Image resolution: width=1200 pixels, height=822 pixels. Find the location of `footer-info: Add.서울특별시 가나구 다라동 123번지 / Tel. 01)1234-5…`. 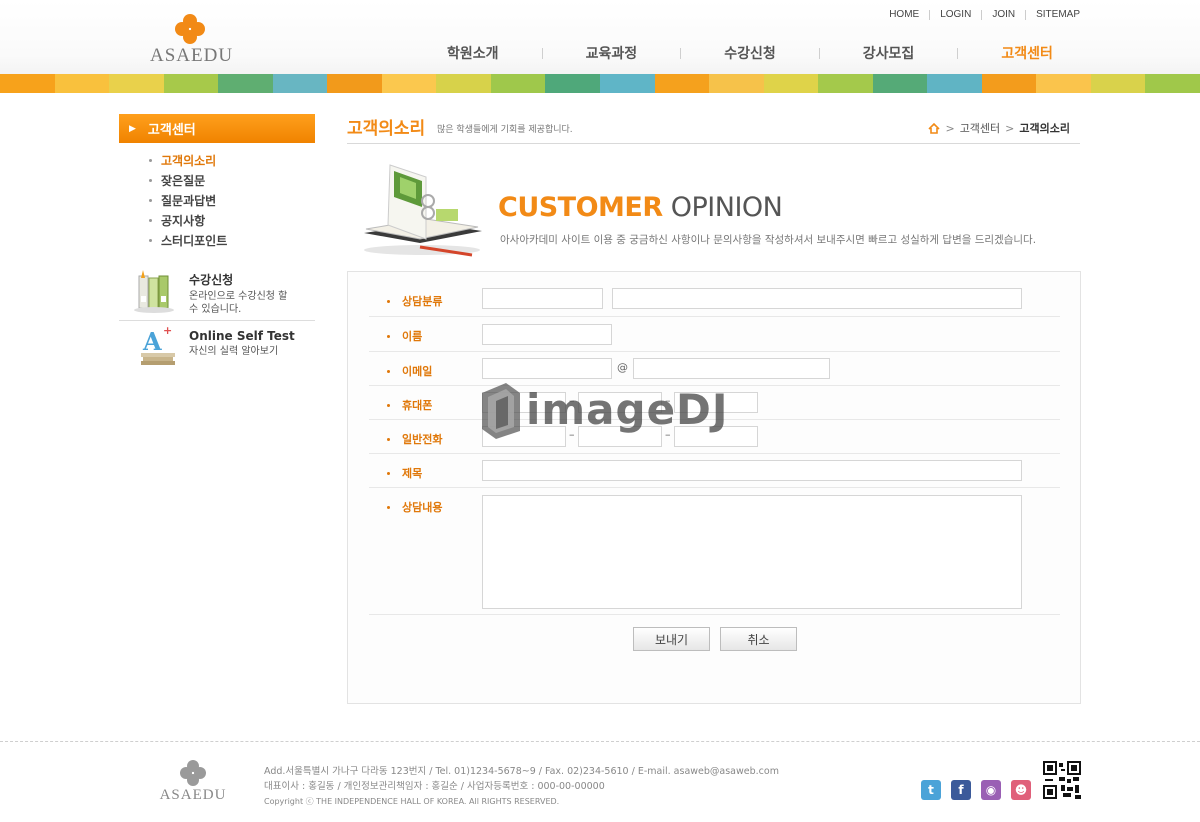

footer-info: Add.서울특별시 가나구 다라동 123번지 / Tel. 01)1234-5… is located at coordinates (521, 786).